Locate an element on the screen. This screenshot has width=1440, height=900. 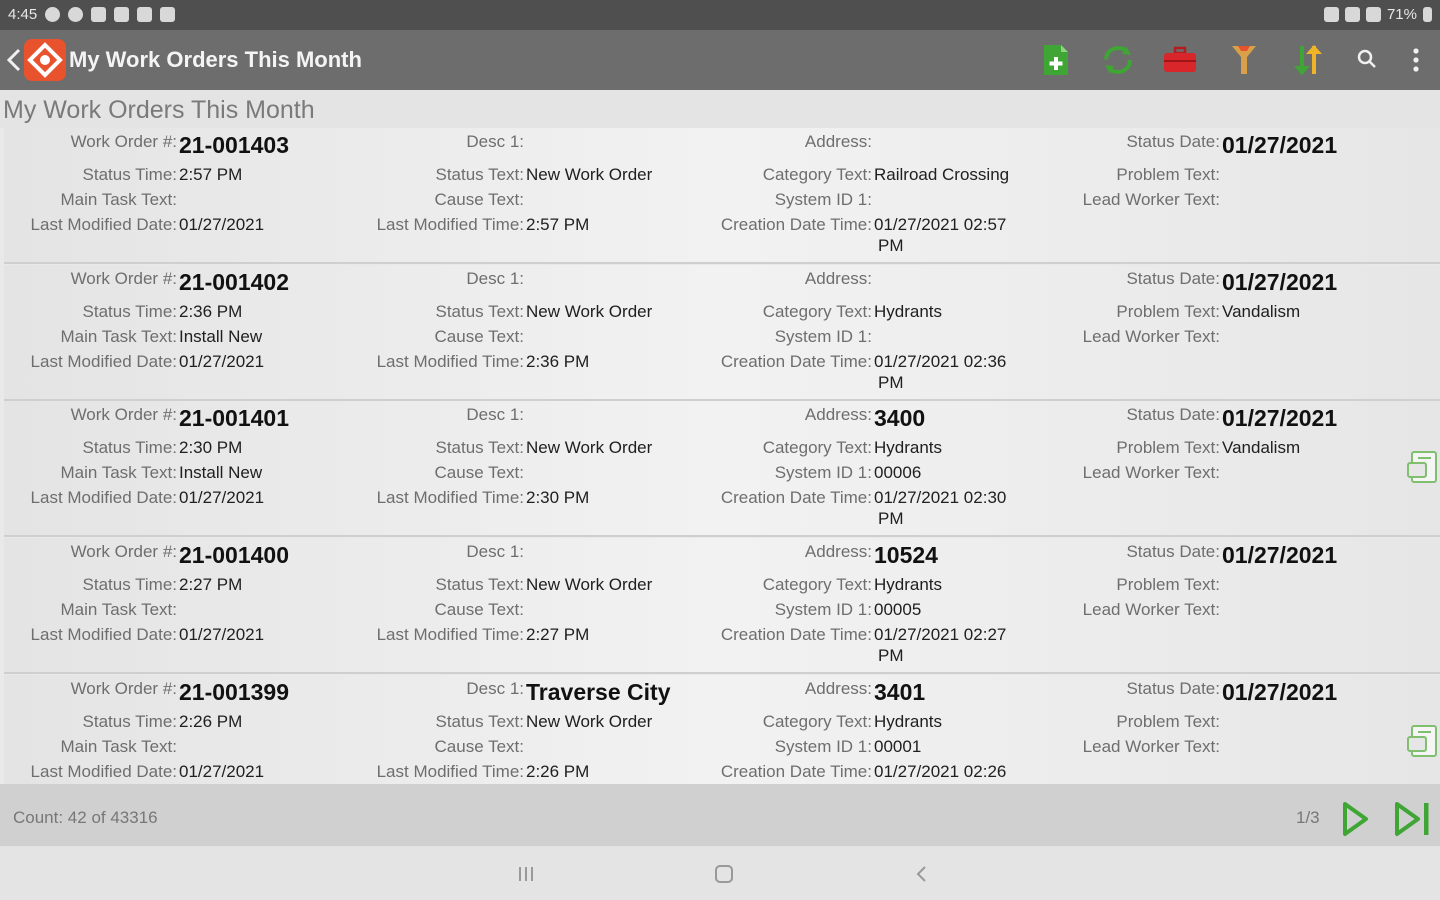
back-arrow-icon is located at coordinates (14, 60).